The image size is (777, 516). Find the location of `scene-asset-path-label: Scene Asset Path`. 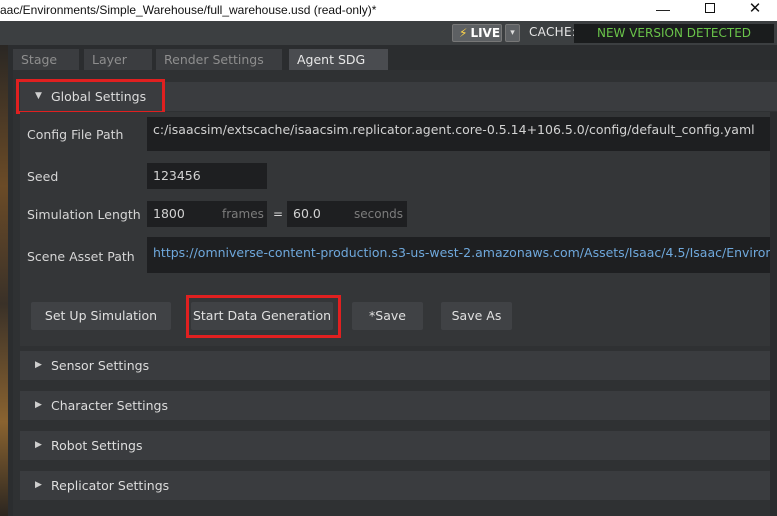

scene-asset-path-label: Scene Asset Path is located at coordinates (81, 256).